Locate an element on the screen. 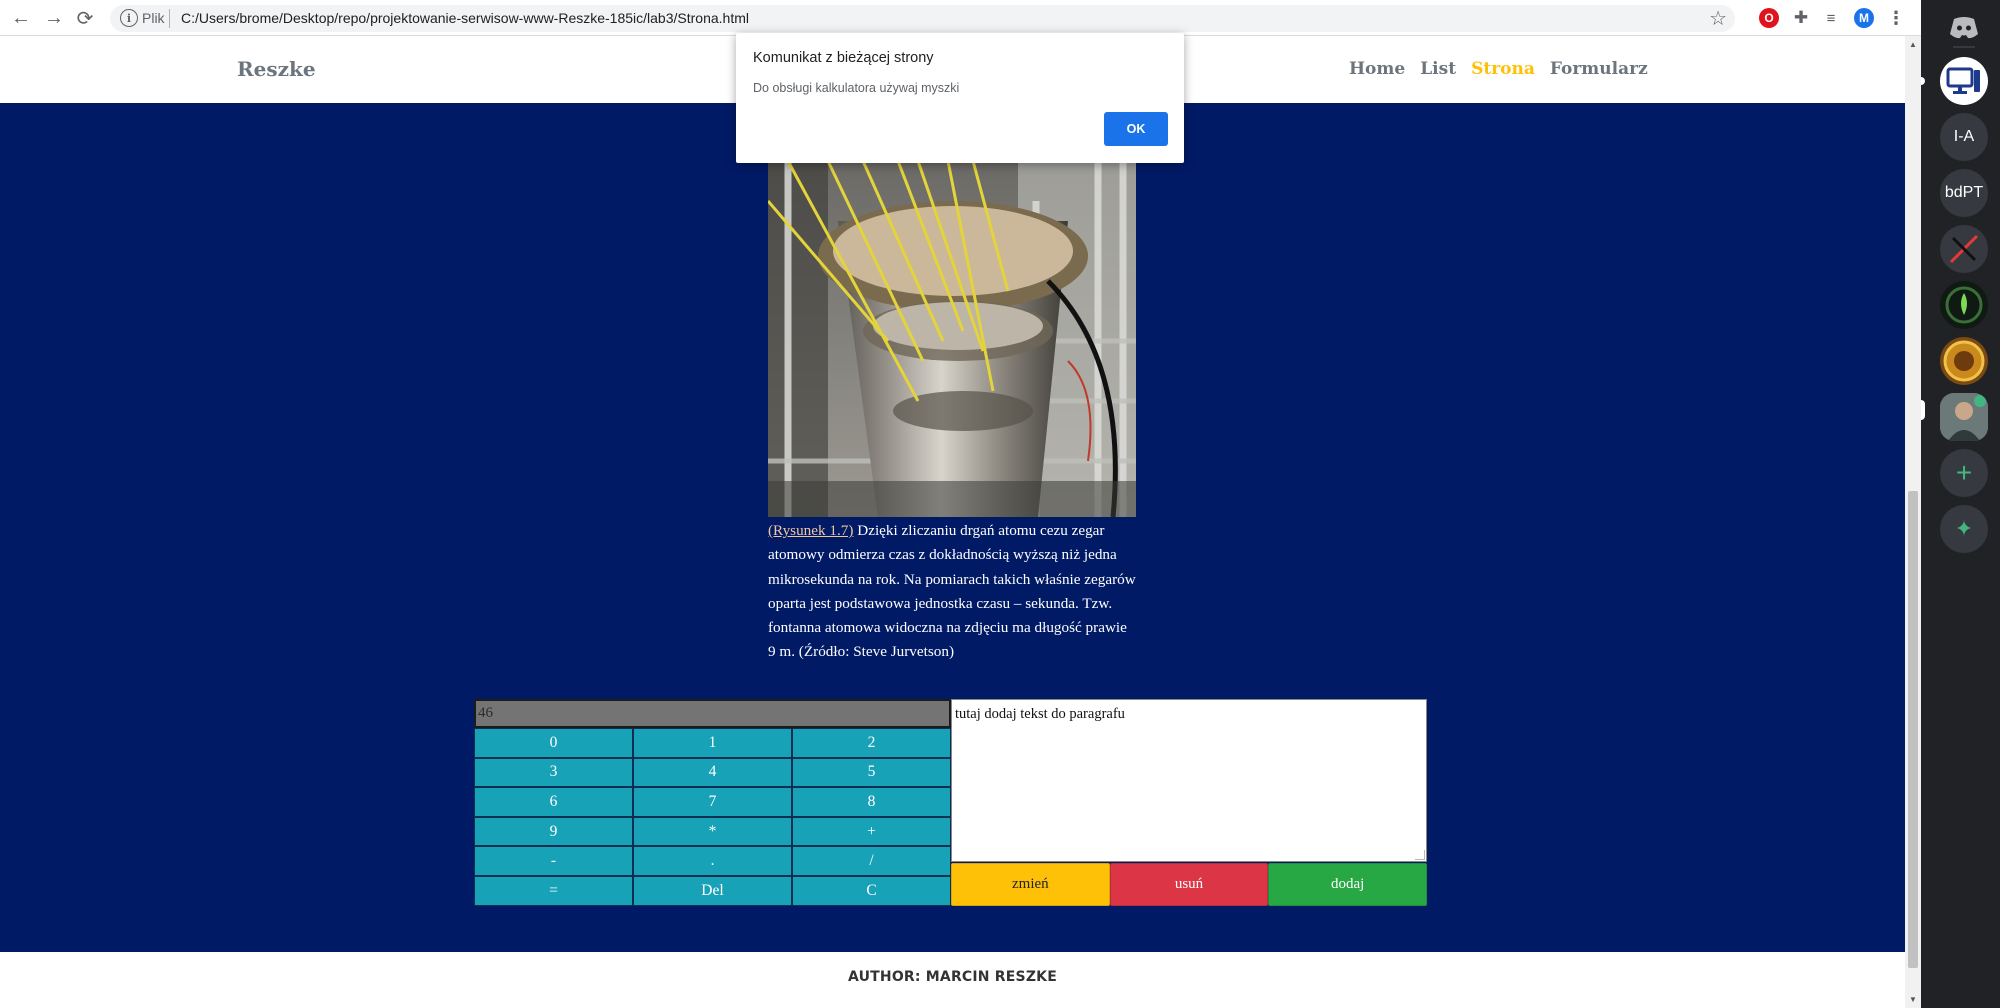  calc-key-equals: = is located at coordinates (553, 890).